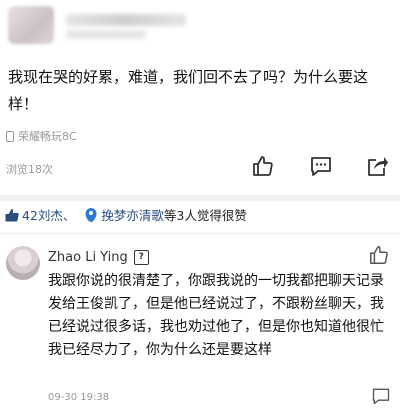  I want to click on hairline-divider, so click(200, 233).